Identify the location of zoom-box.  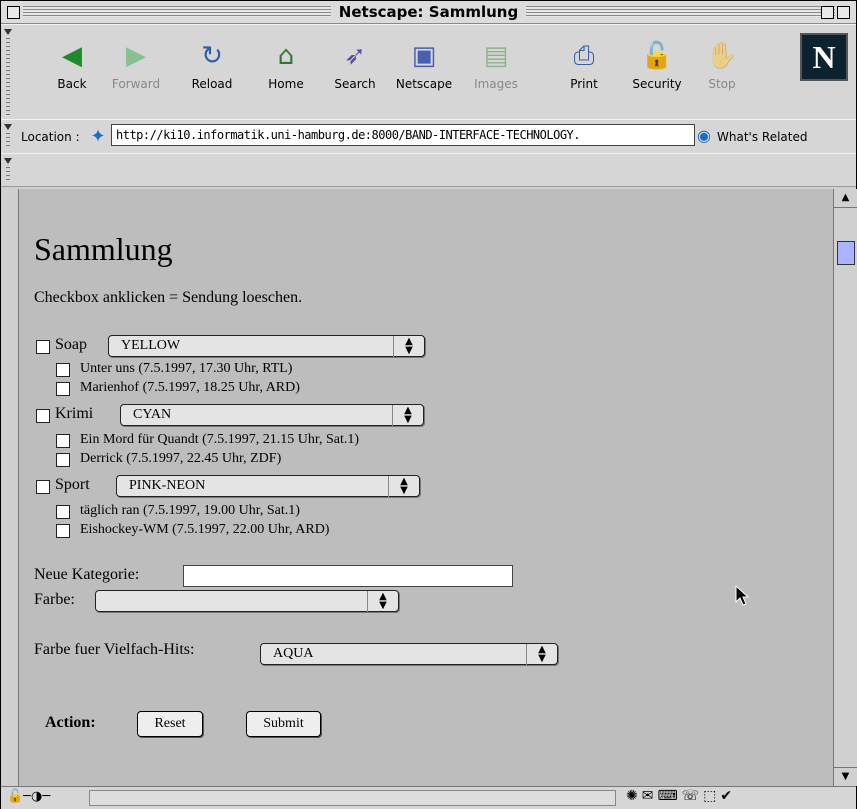
(827, 12).